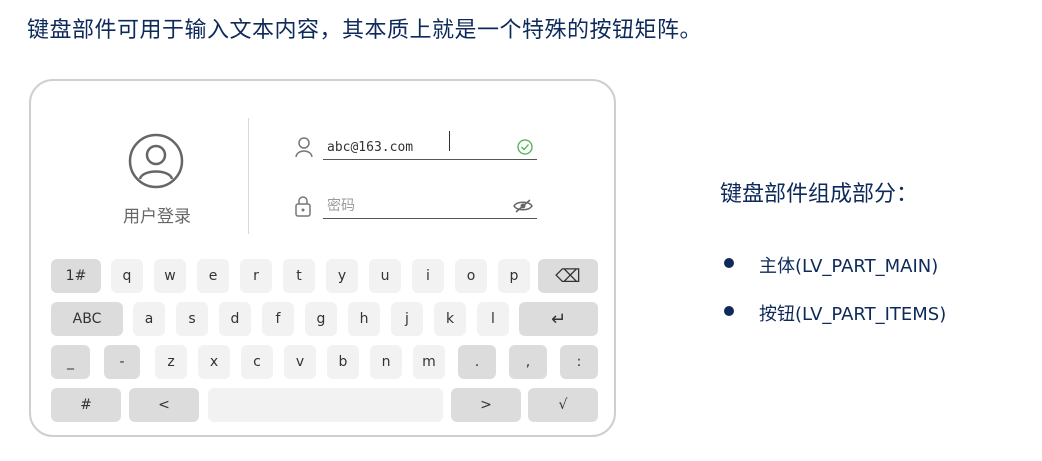 The width and height of the screenshot is (1042, 461). What do you see at coordinates (568, 276) in the screenshot?
I see `key-backspace: ⌫` at bounding box center [568, 276].